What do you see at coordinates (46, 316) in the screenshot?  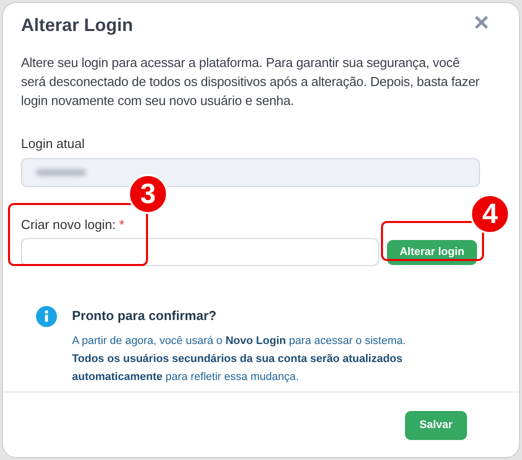 I see `info-icon` at bounding box center [46, 316].